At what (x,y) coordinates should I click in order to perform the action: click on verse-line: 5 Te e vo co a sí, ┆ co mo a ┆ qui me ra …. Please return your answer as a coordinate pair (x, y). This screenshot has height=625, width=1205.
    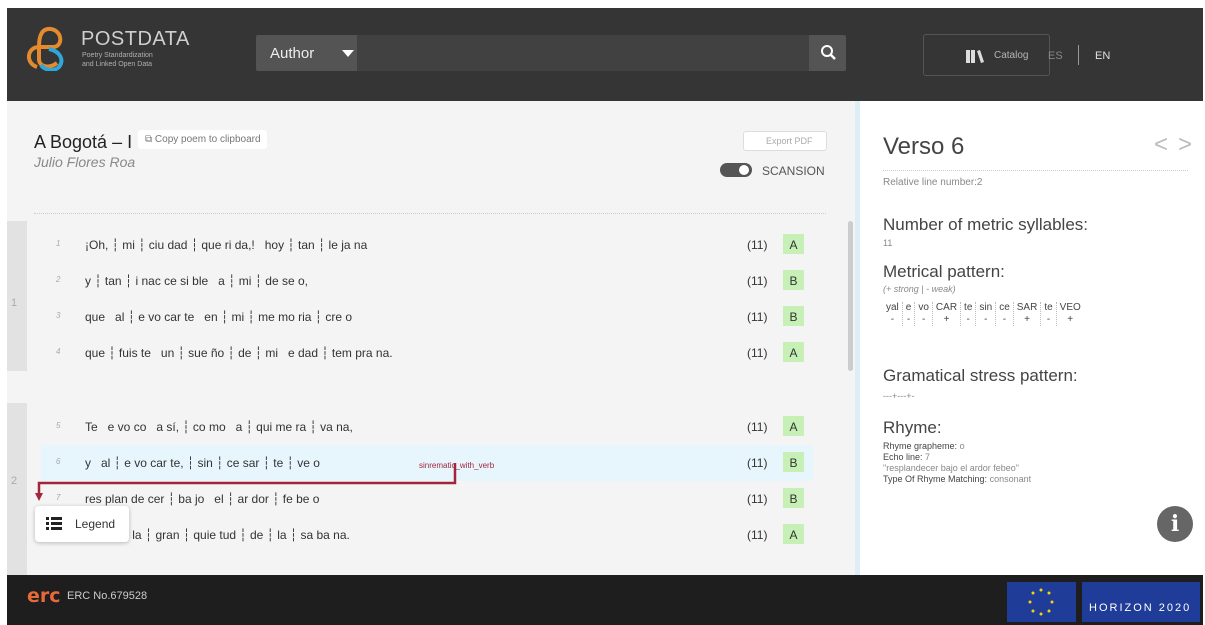
    Looking at the image, I should click on (427, 427).